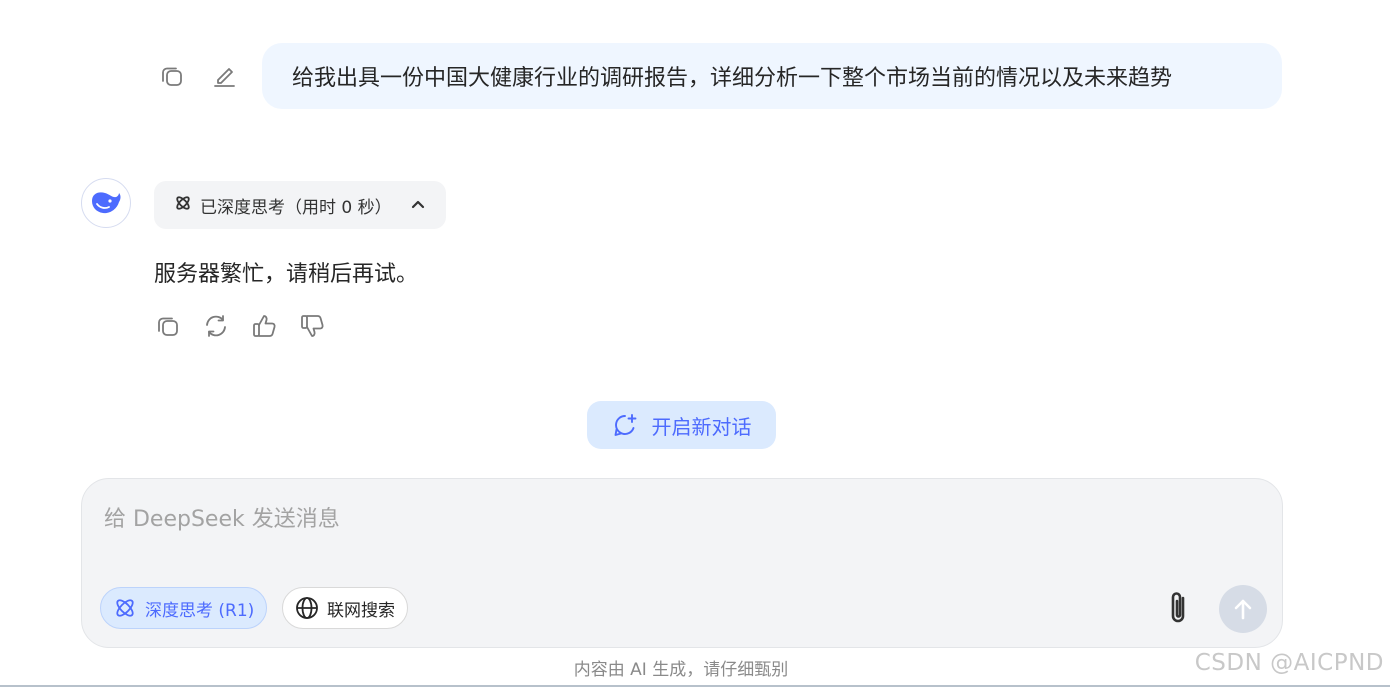  I want to click on deep-thinking-label: 已深度思考（用时 0 秒）, so click(296, 207).